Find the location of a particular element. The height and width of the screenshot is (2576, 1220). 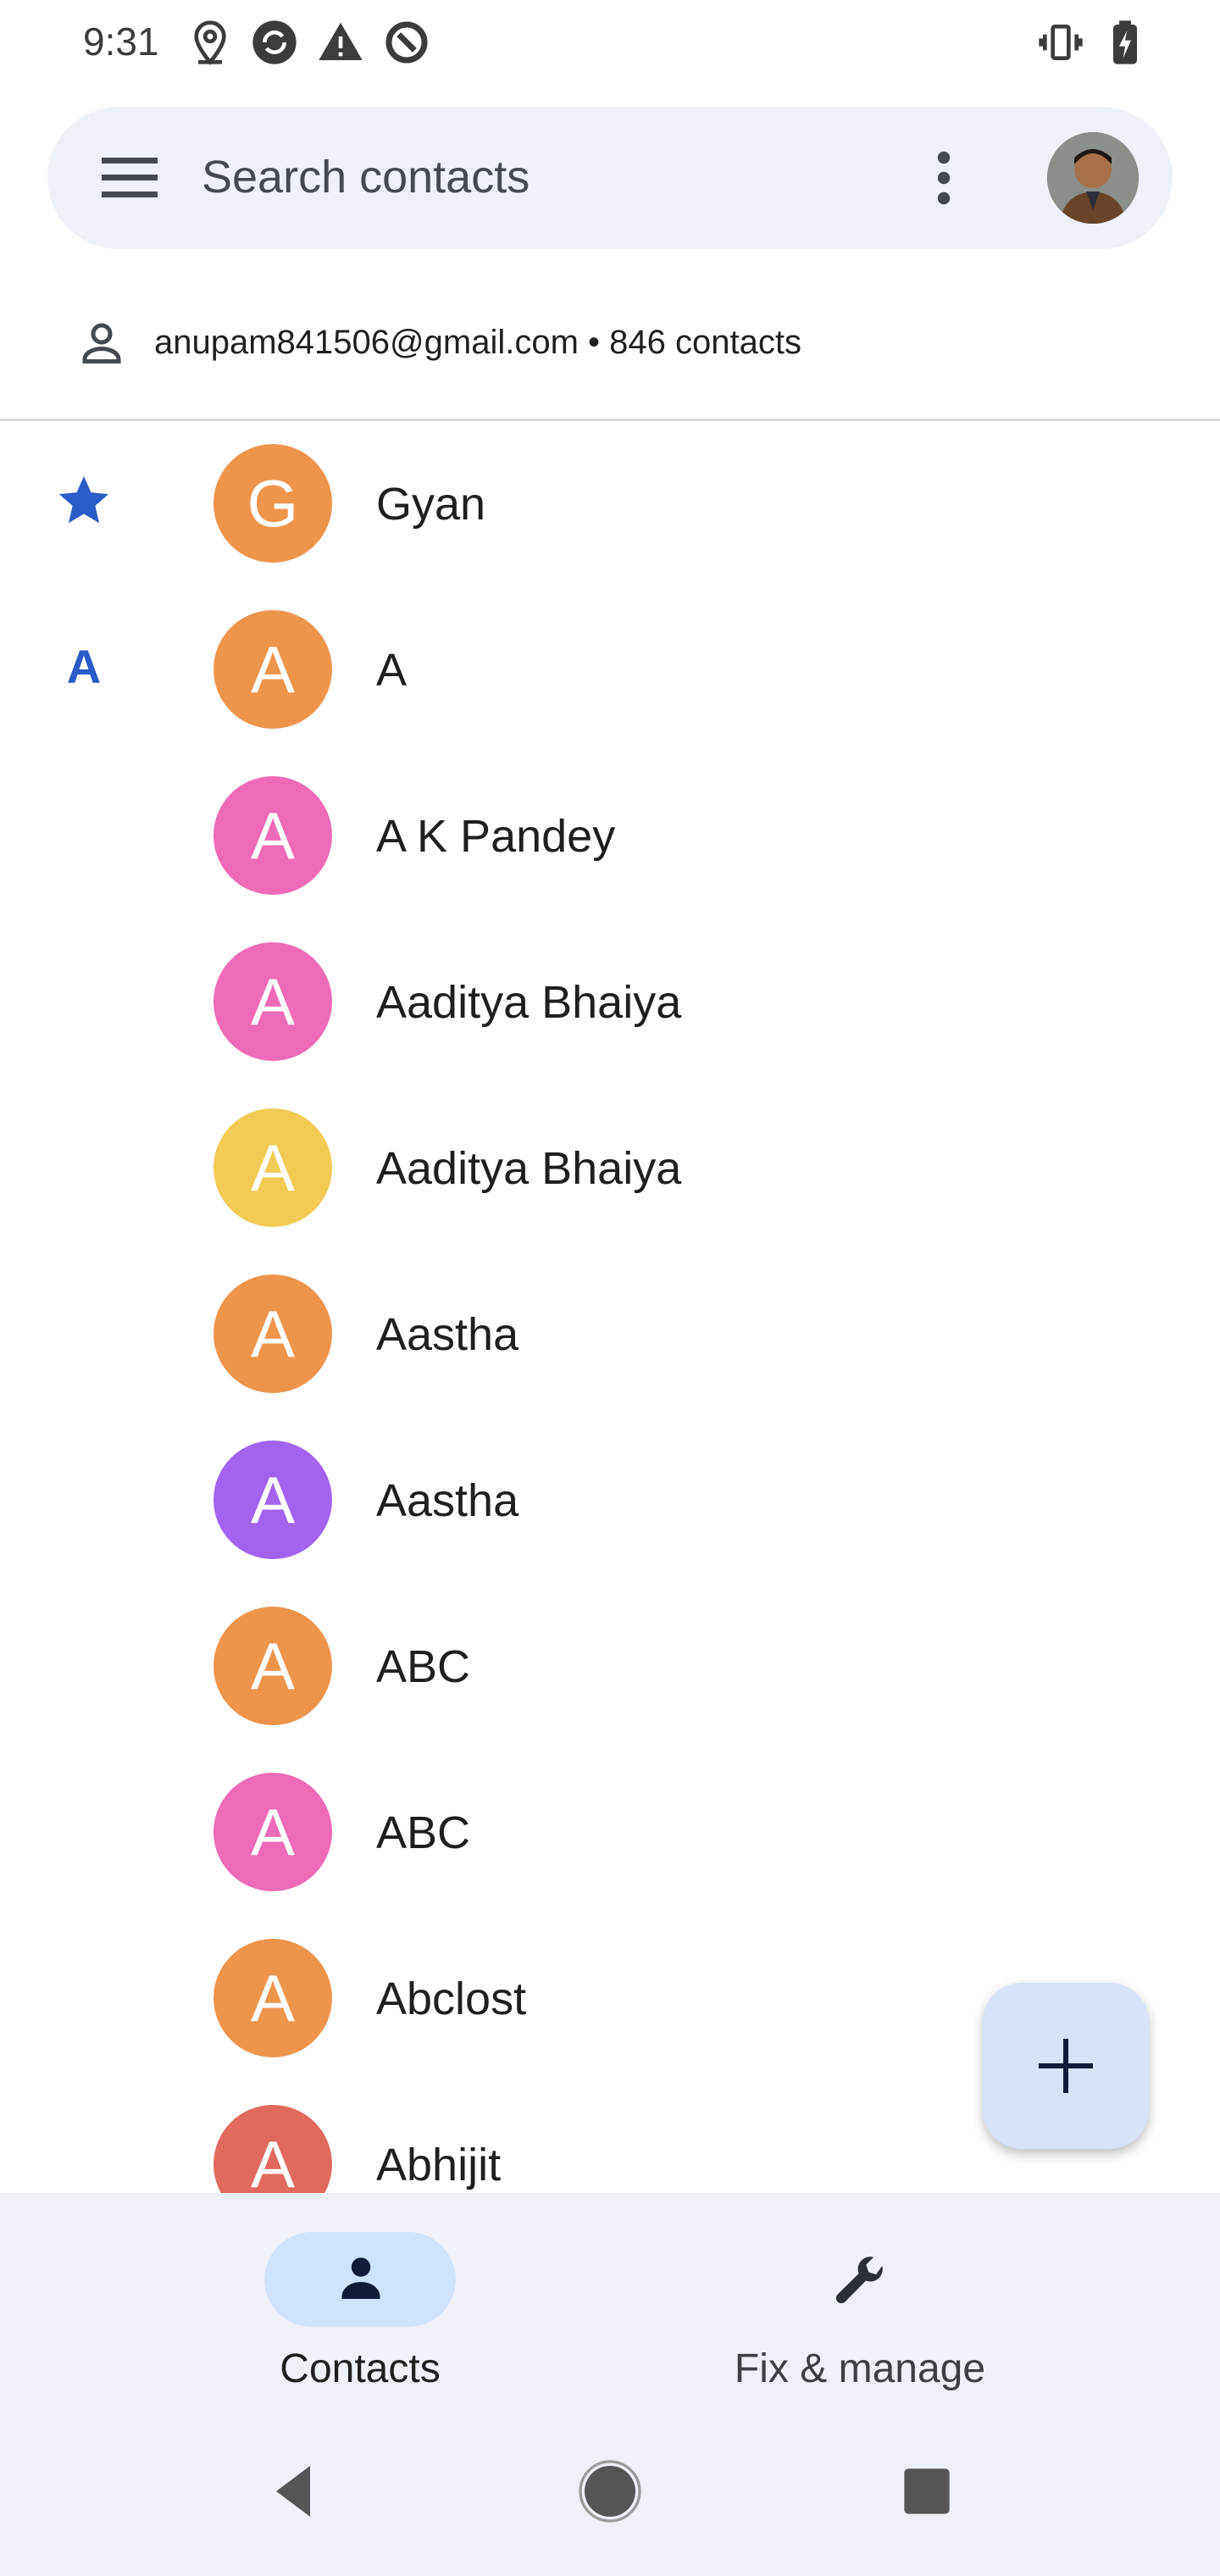

person-outline-icon is located at coordinates (101, 343).